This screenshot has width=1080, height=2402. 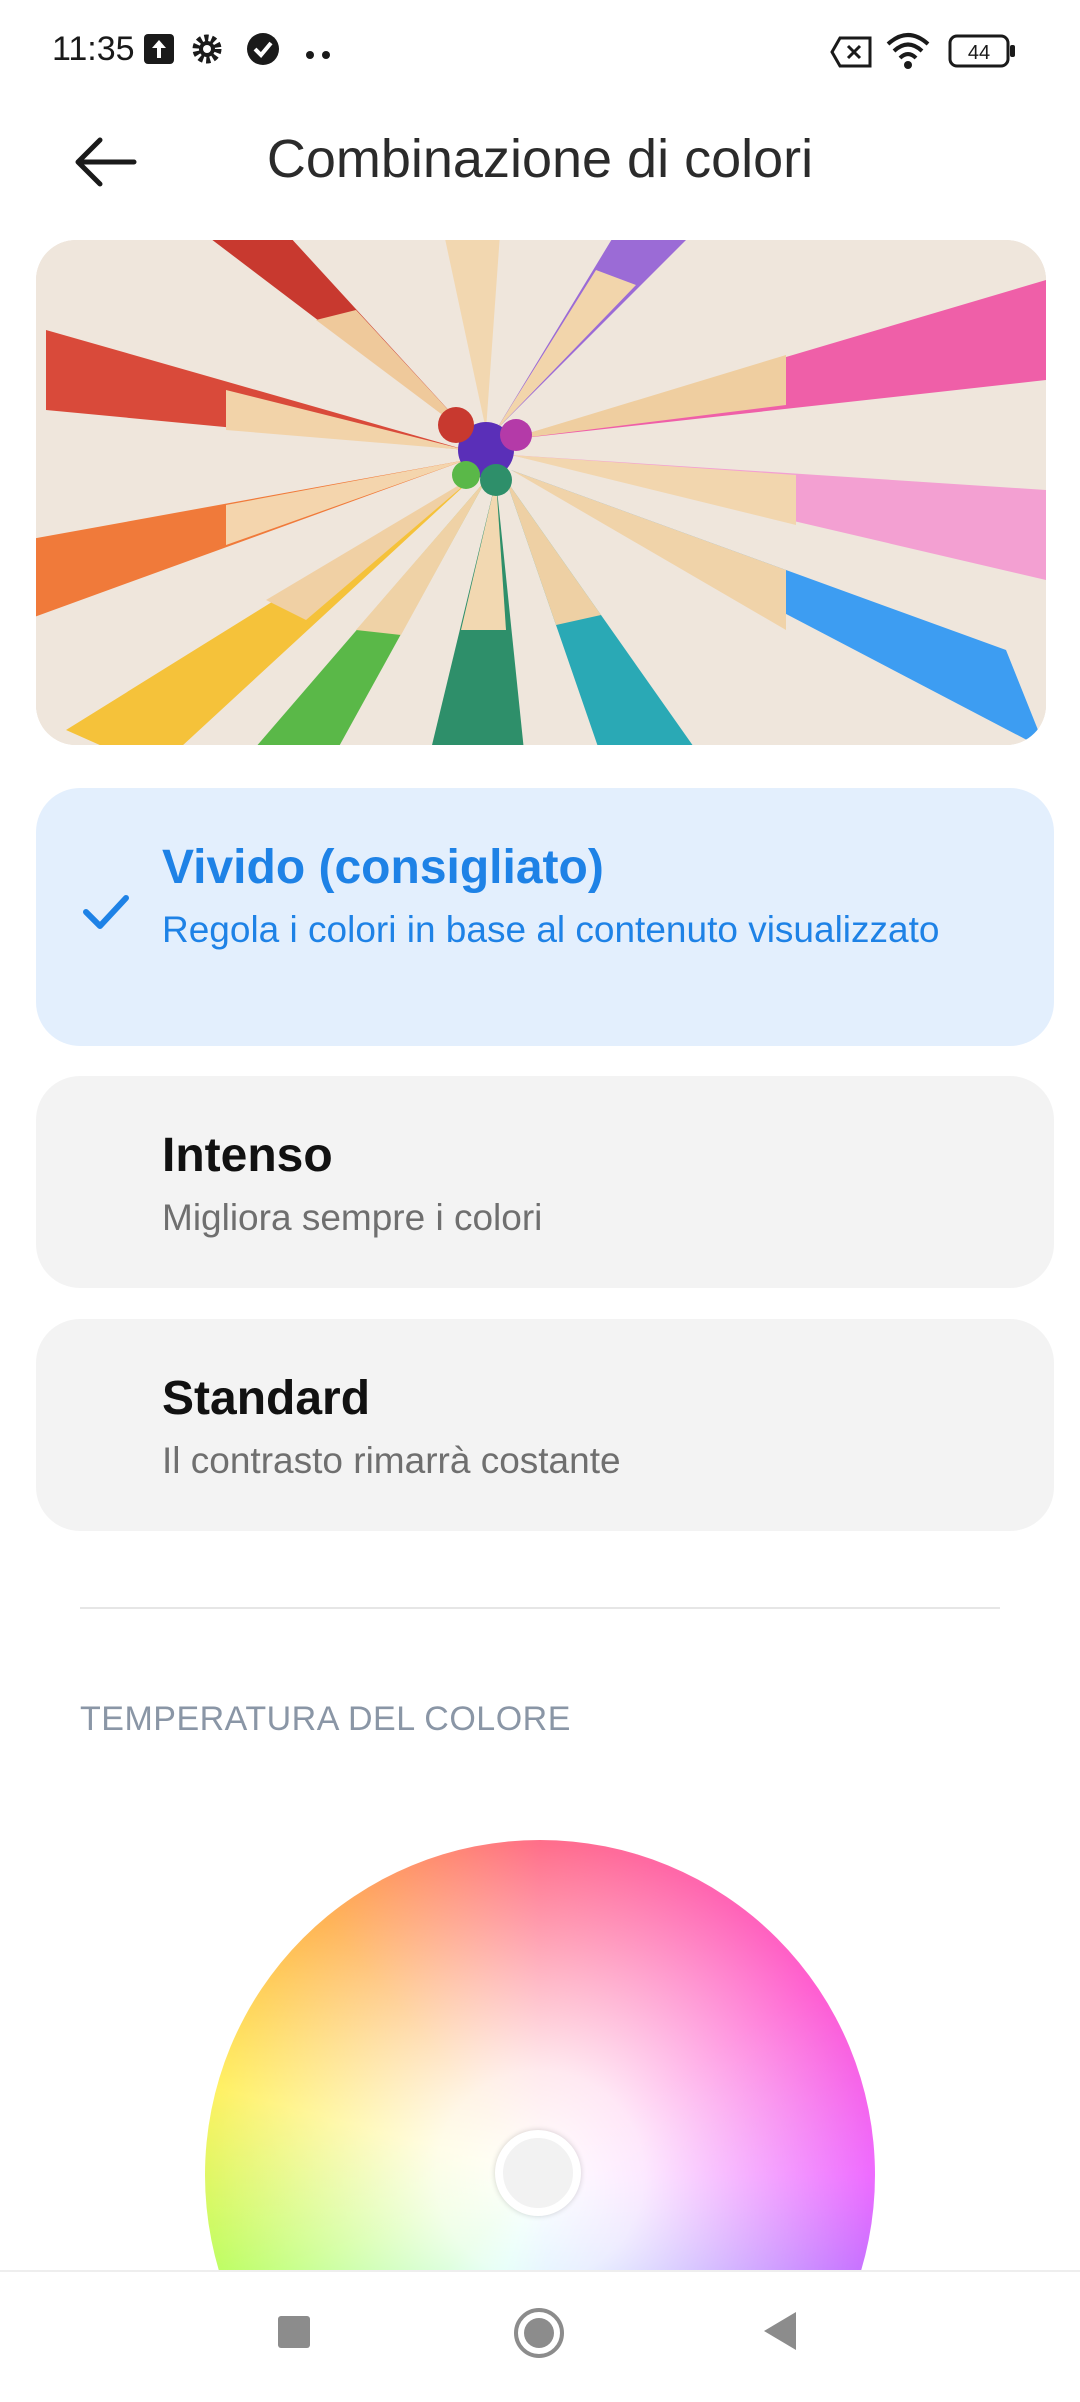 I want to click on wifi-icon, so click(x=908, y=52).